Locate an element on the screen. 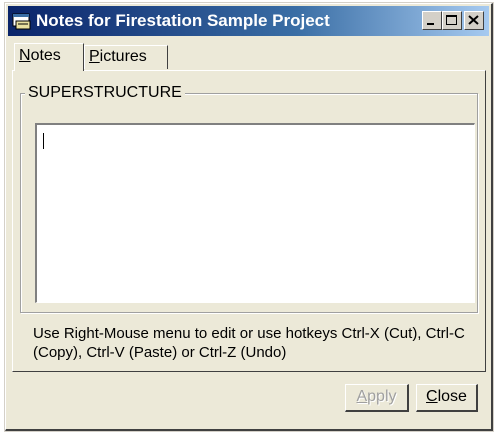  tab-notes-mnemonic: N is located at coordinates (25, 55).